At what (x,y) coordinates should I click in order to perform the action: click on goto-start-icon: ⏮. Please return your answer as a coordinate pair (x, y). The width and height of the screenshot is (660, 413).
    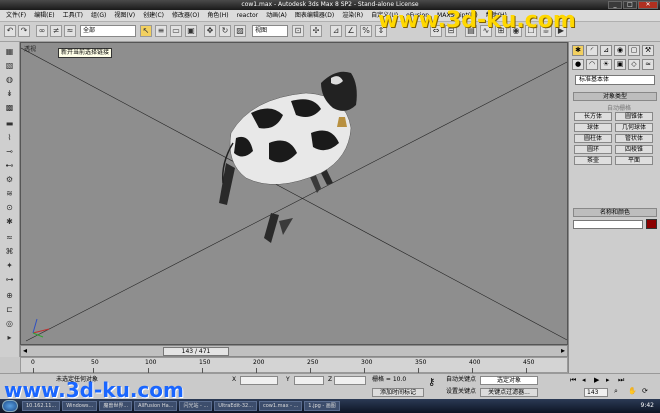
    Looking at the image, I should click on (573, 380).